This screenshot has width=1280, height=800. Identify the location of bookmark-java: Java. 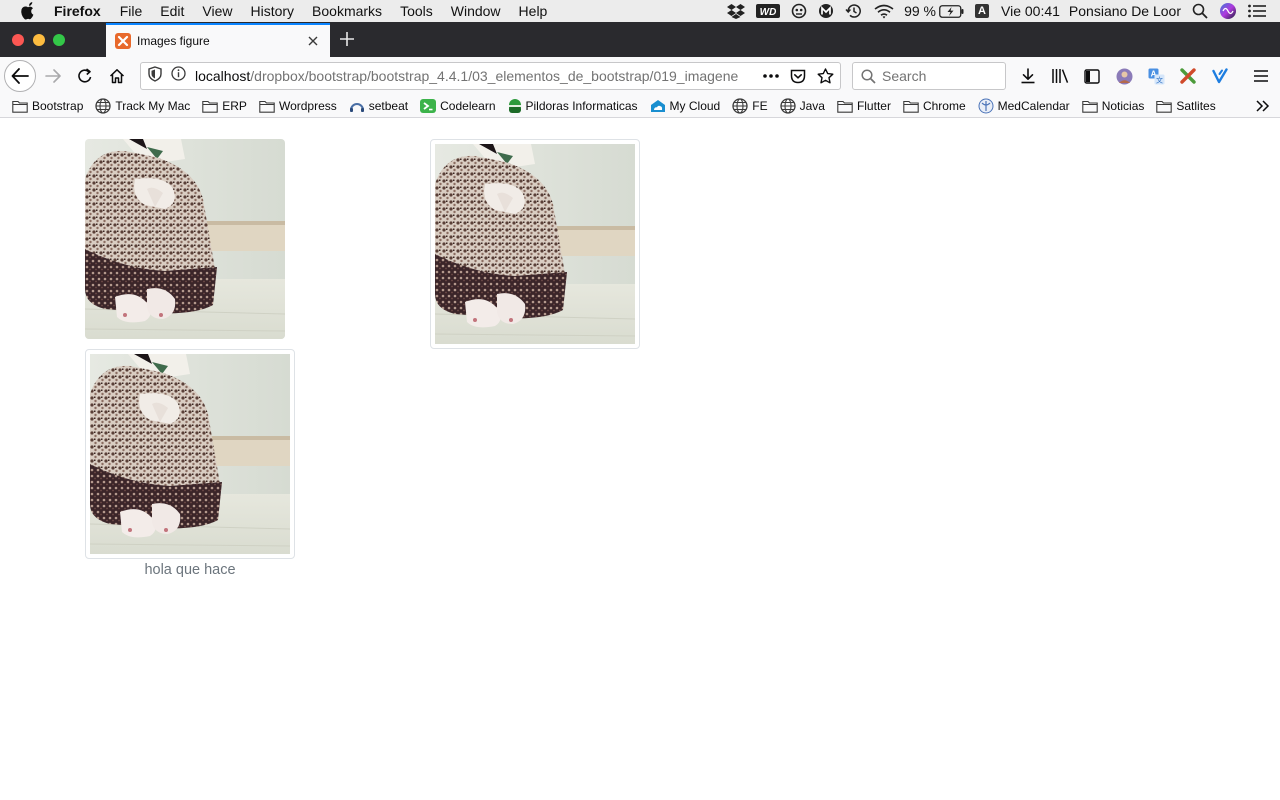
(802, 106).